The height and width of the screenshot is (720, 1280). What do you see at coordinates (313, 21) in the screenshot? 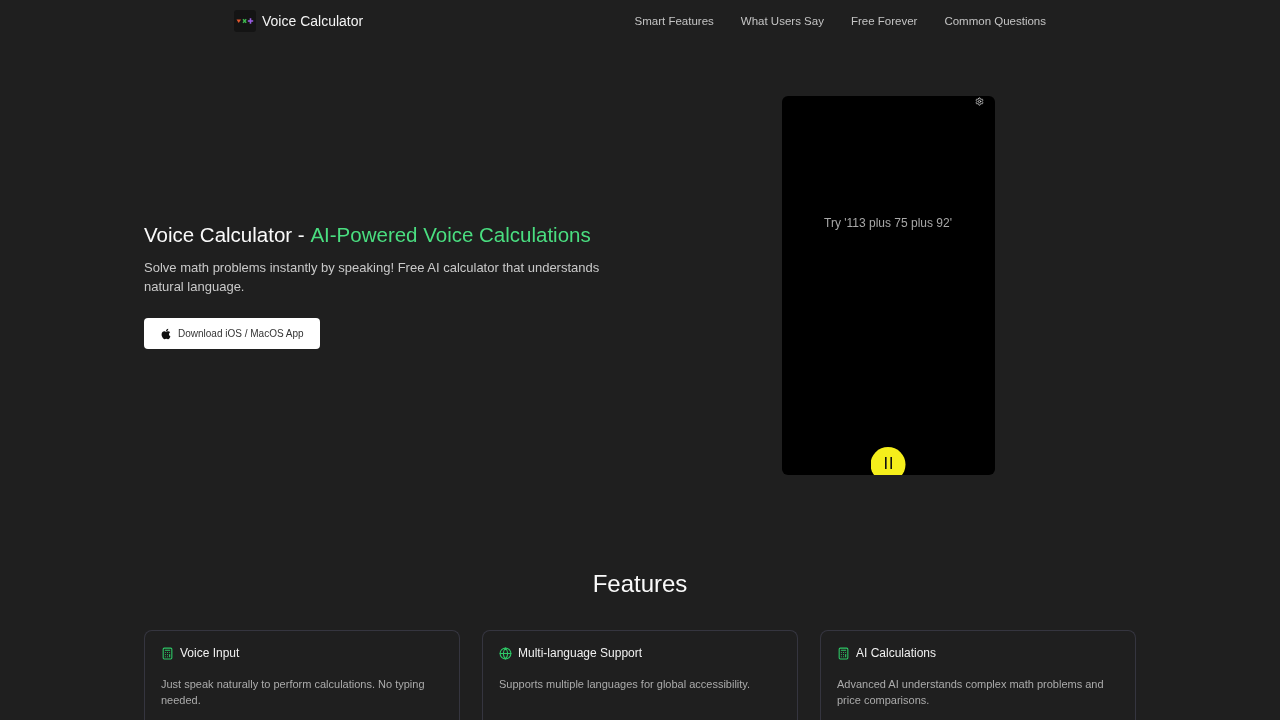
I see `logo-text: Voice Calculator` at bounding box center [313, 21].